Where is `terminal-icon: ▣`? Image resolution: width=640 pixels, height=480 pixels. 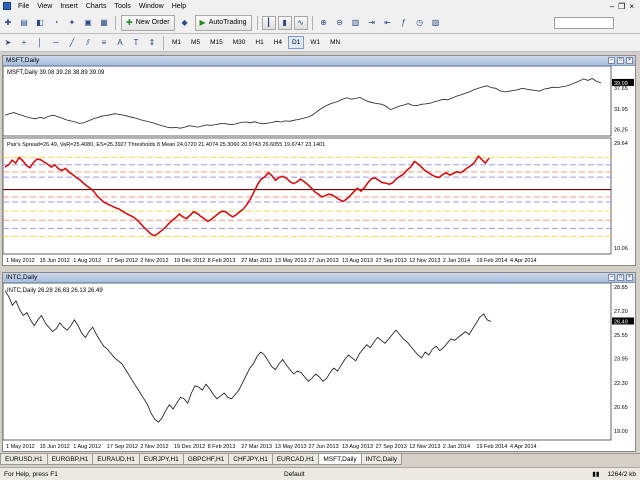 terminal-icon: ▣ is located at coordinates (88, 23).